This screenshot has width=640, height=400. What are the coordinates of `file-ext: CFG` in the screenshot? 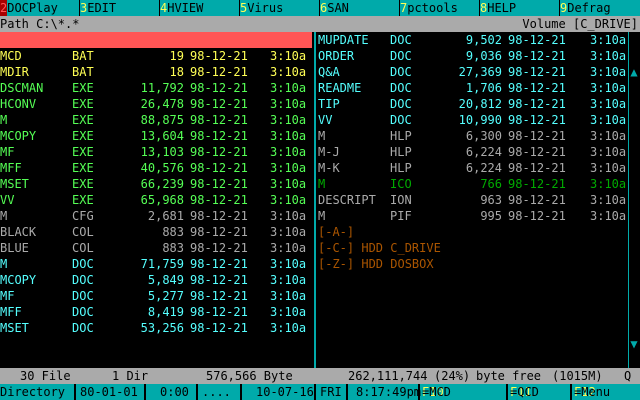 It's located at (83, 216).